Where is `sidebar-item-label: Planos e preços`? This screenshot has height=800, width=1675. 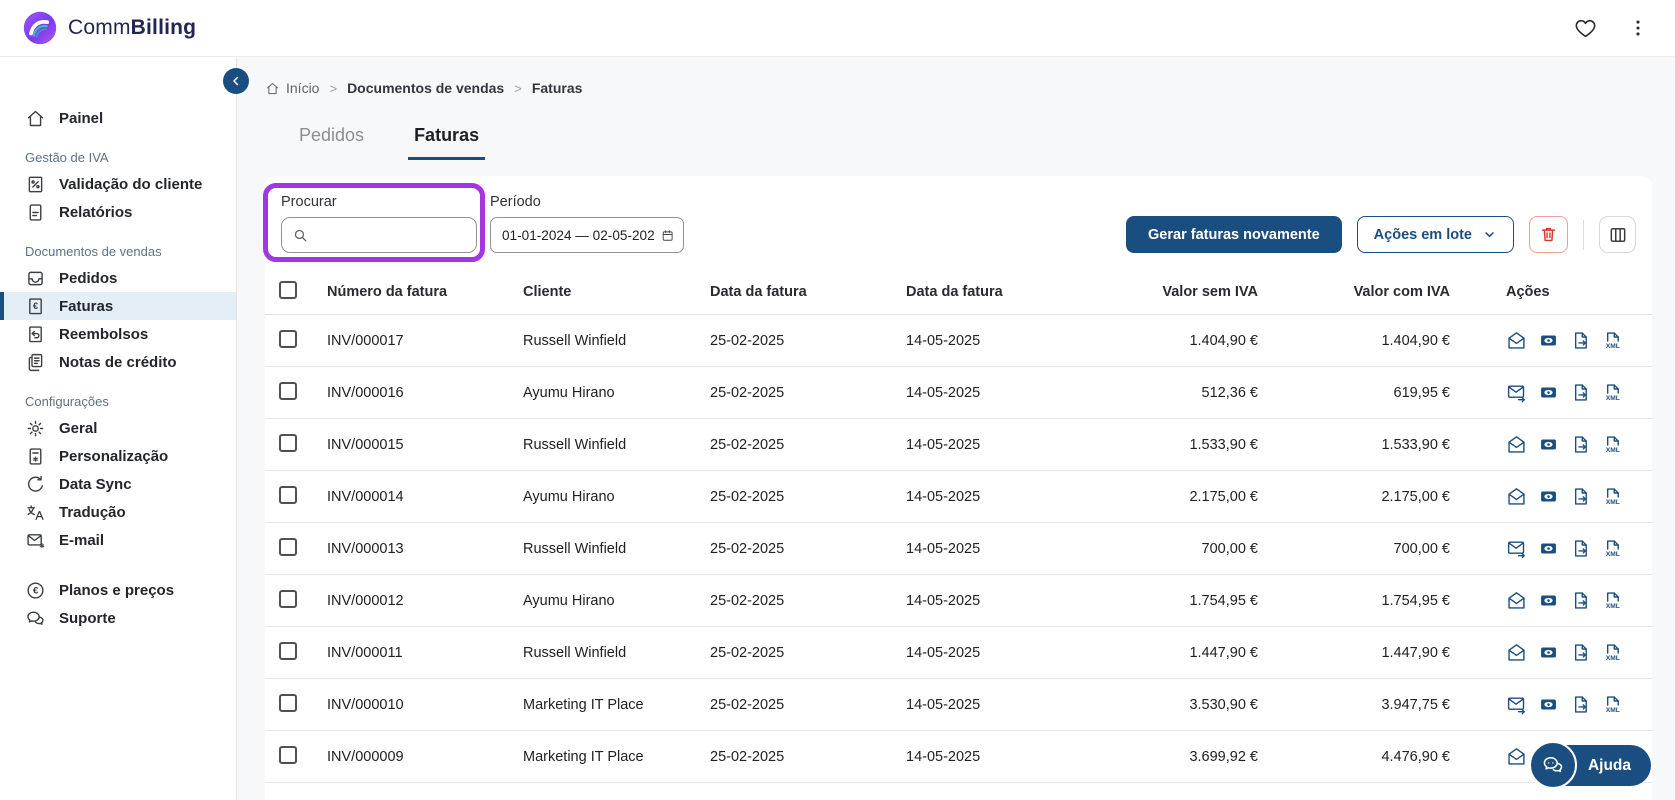 sidebar-item-label: Planos e preços is located at coordinates (117, 590).